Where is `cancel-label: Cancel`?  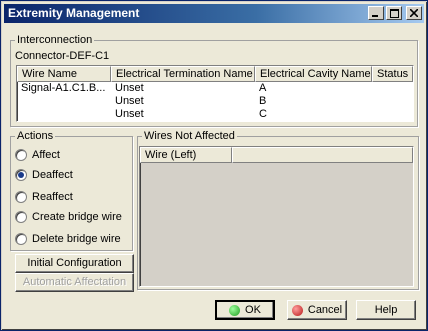
cancel-label: Cancel is located at coordinates (325, 309).